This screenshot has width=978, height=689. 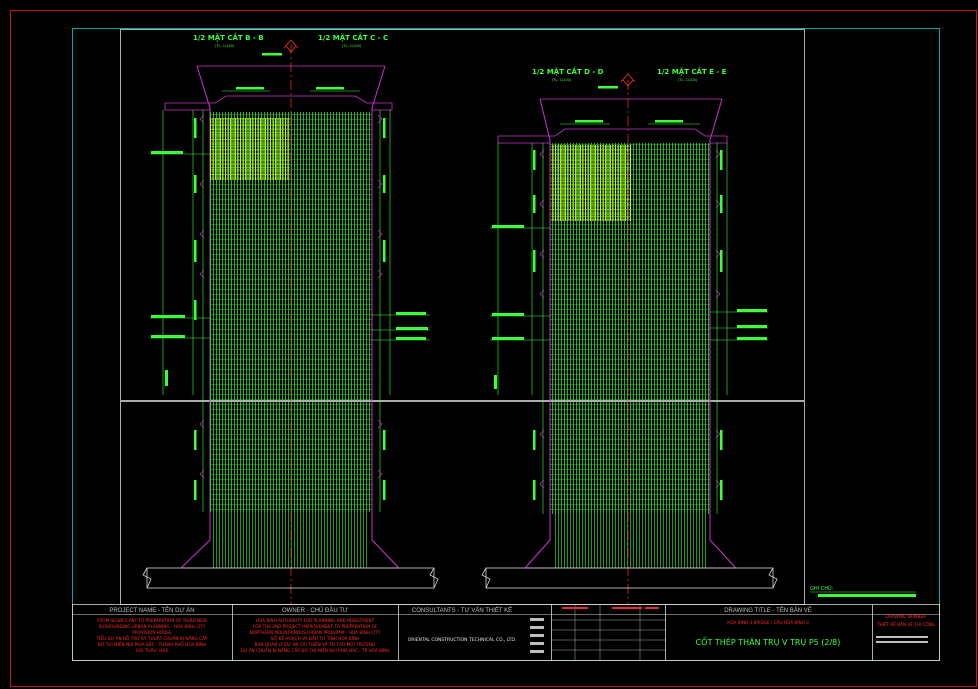 What do you see at coordinates (562, 80) in the screenshot?
I see `right-pier-scale-left: (TL: 1/100)` at bounding box center [562, 80].